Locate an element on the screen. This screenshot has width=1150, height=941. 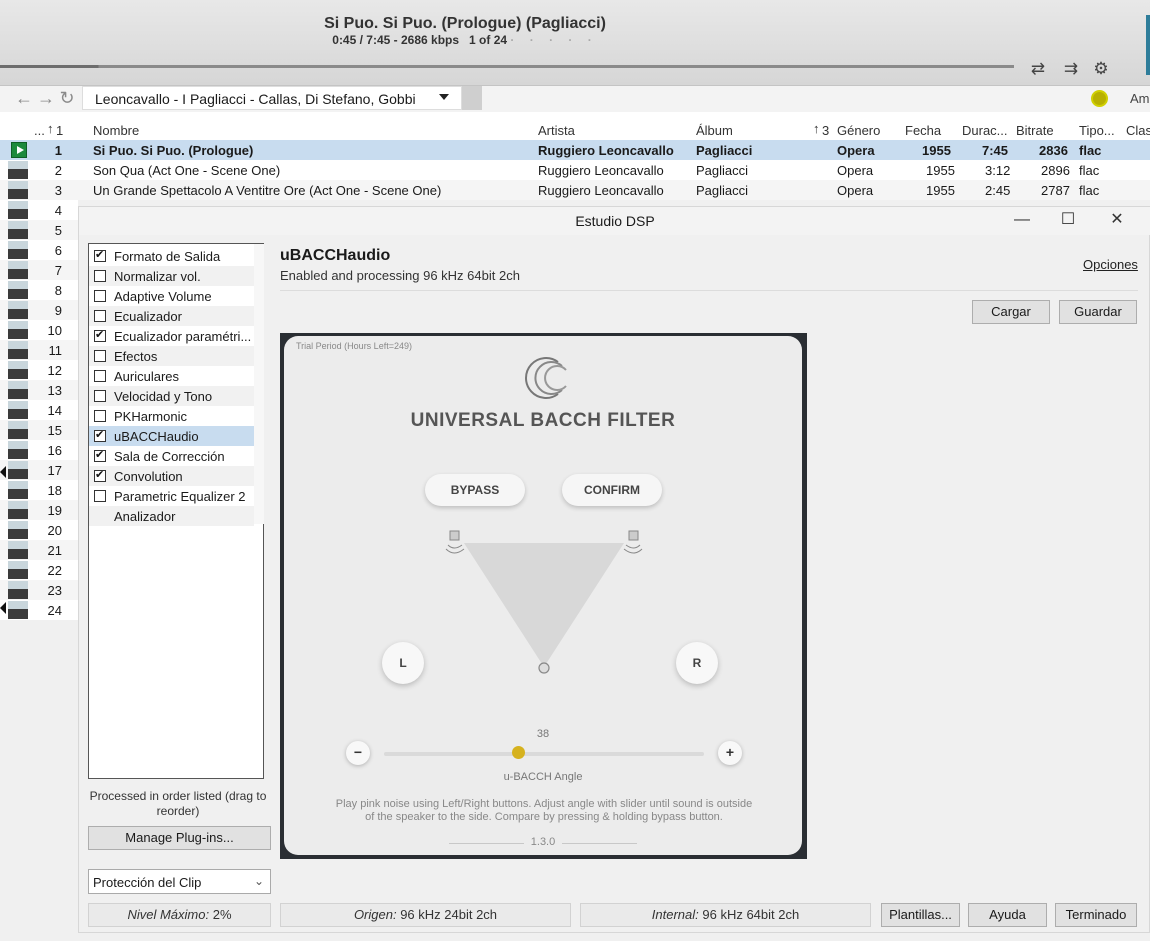
table-row: 8 is located at coordinates (39, 290).